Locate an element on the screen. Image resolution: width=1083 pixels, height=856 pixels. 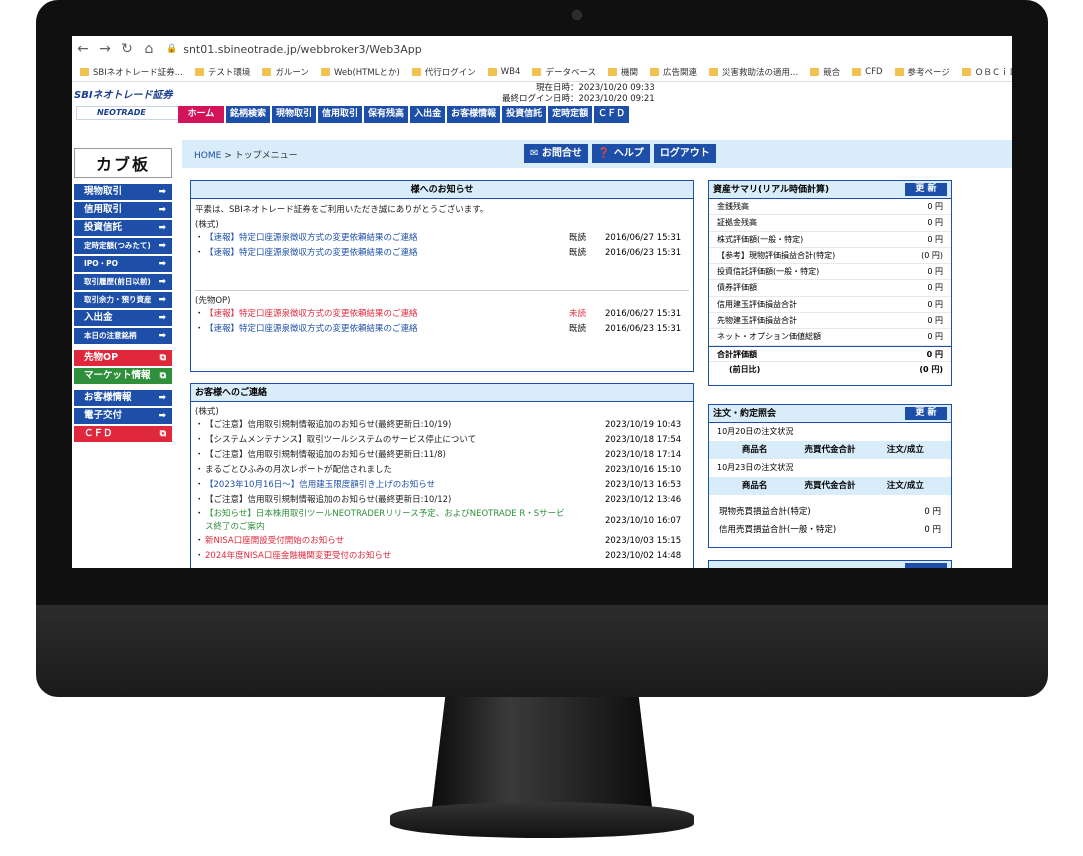
order-panel-title: 注文・約定照会 is located at coordinates (745, 414).